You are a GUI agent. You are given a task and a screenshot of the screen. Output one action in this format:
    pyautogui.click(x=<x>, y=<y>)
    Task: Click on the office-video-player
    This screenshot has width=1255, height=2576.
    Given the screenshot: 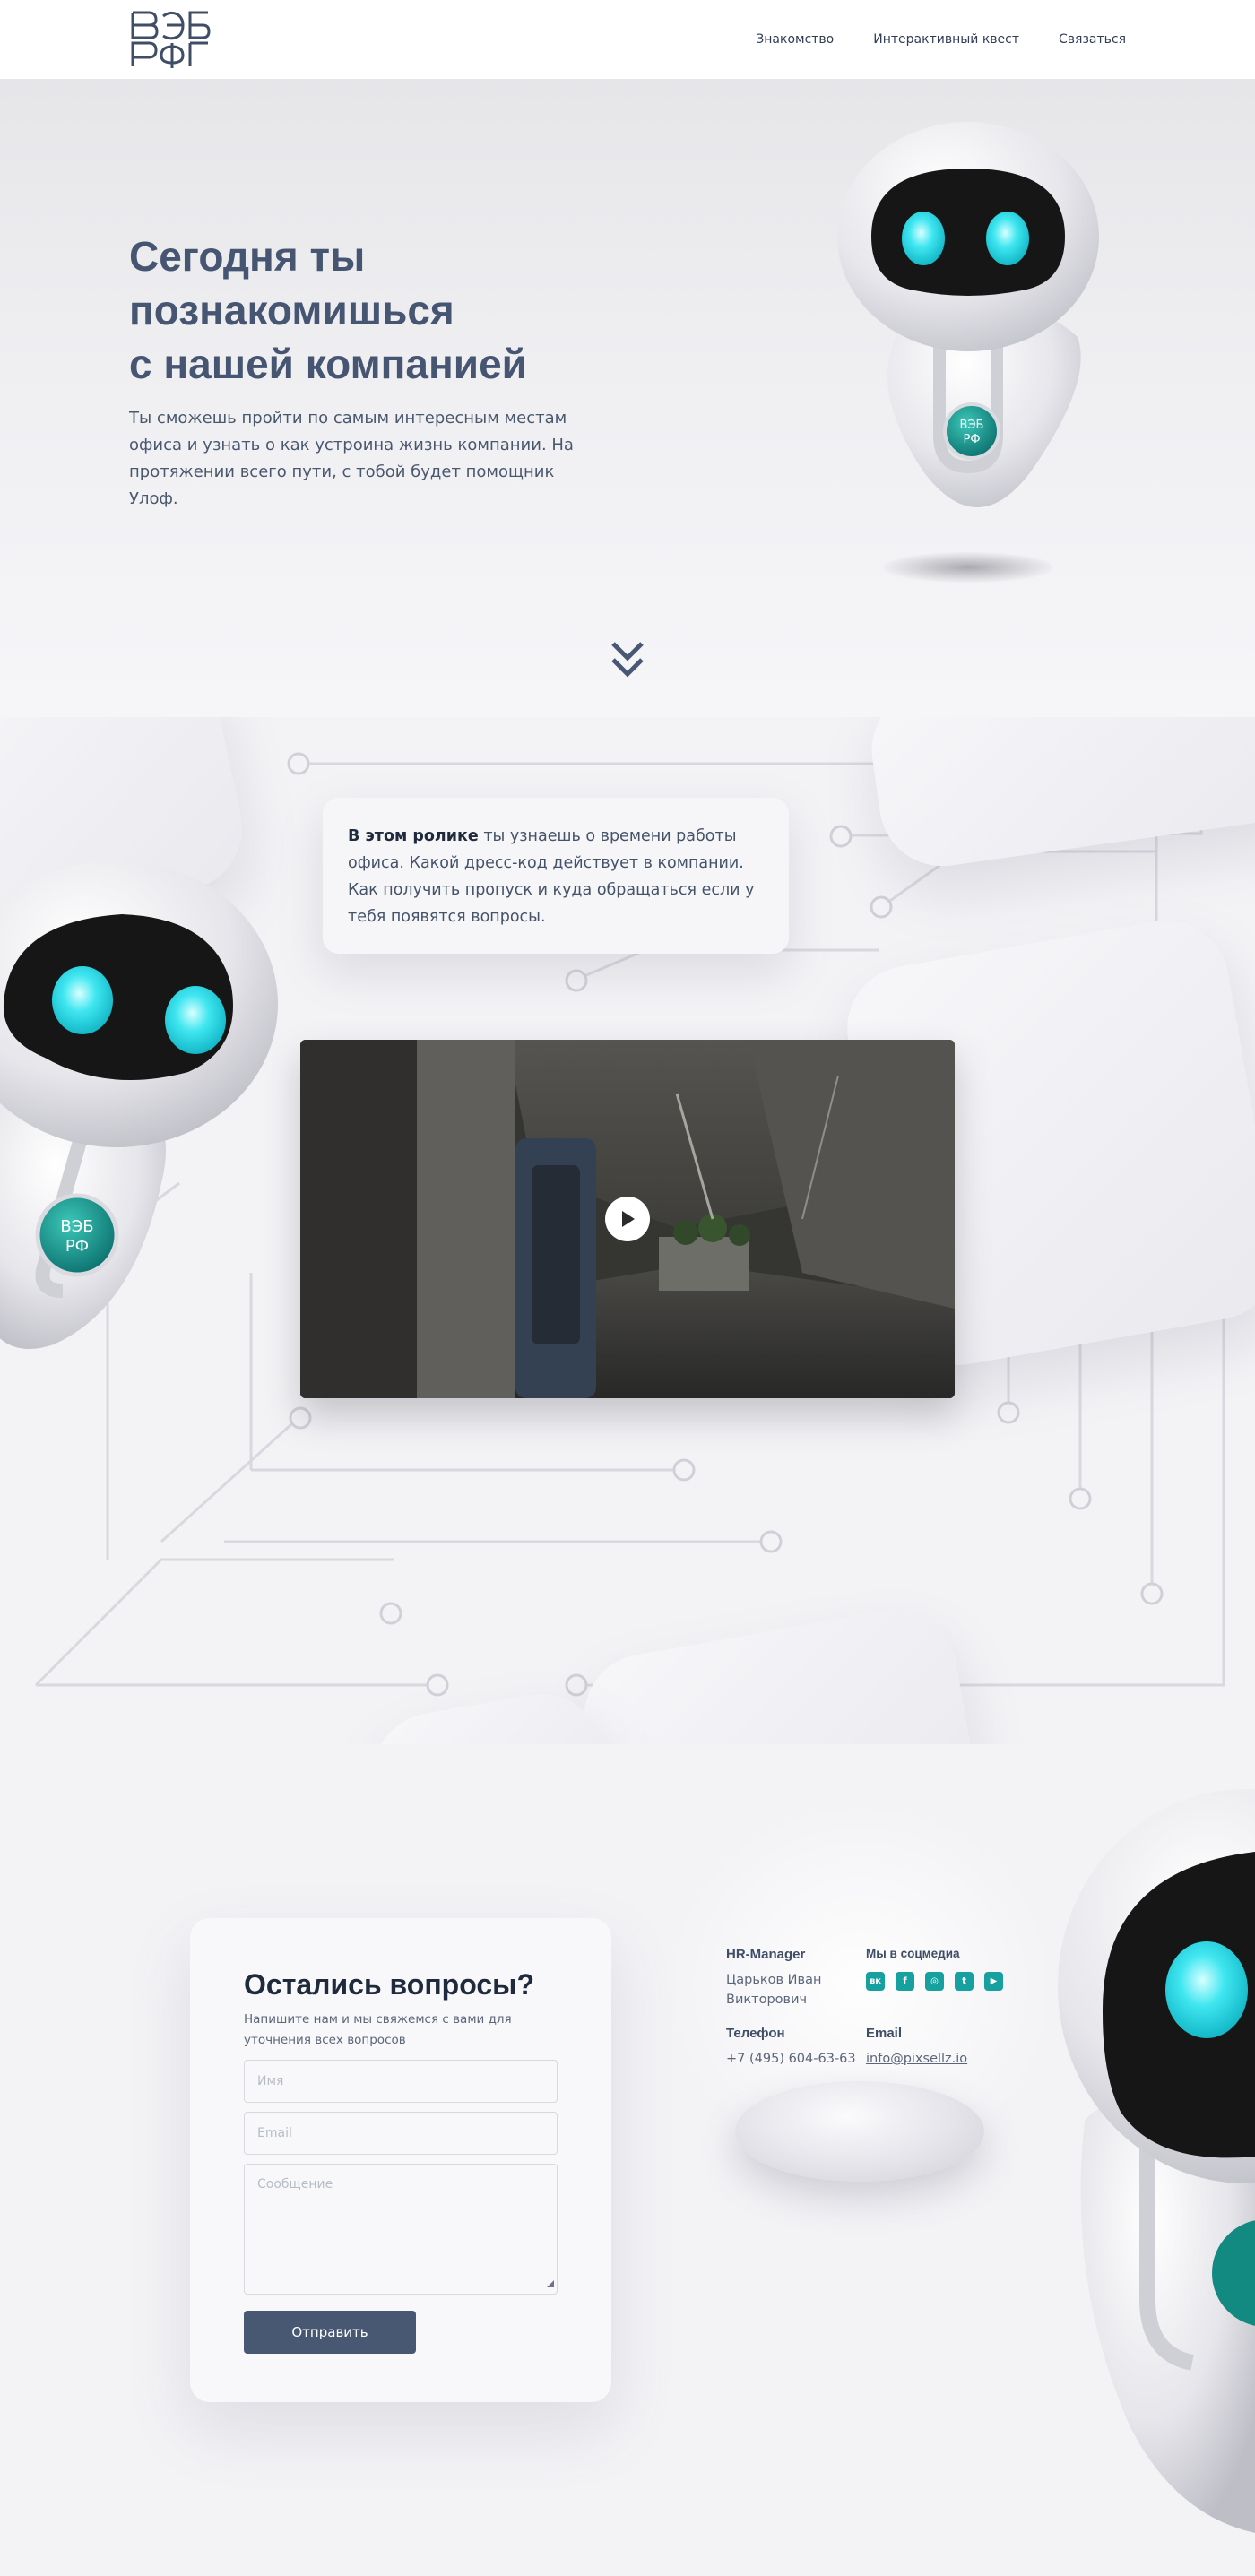 What is the action you would take?
    pyautogui.click(x=627, y=1219)
    